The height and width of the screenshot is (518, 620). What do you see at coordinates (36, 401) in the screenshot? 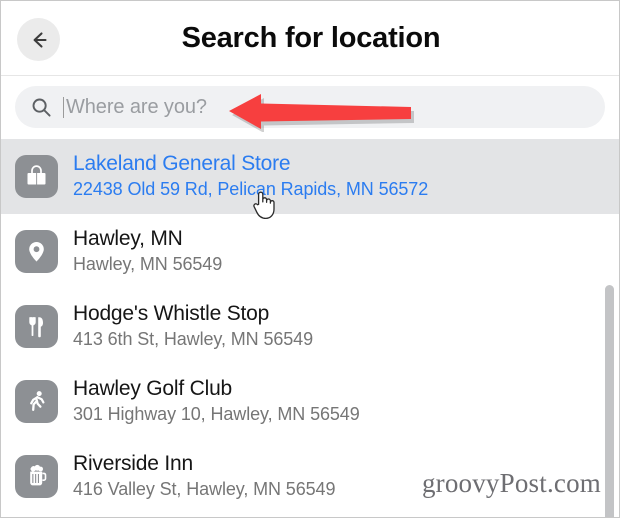
I see `running-person-icon` at bounding box center [36, 401].